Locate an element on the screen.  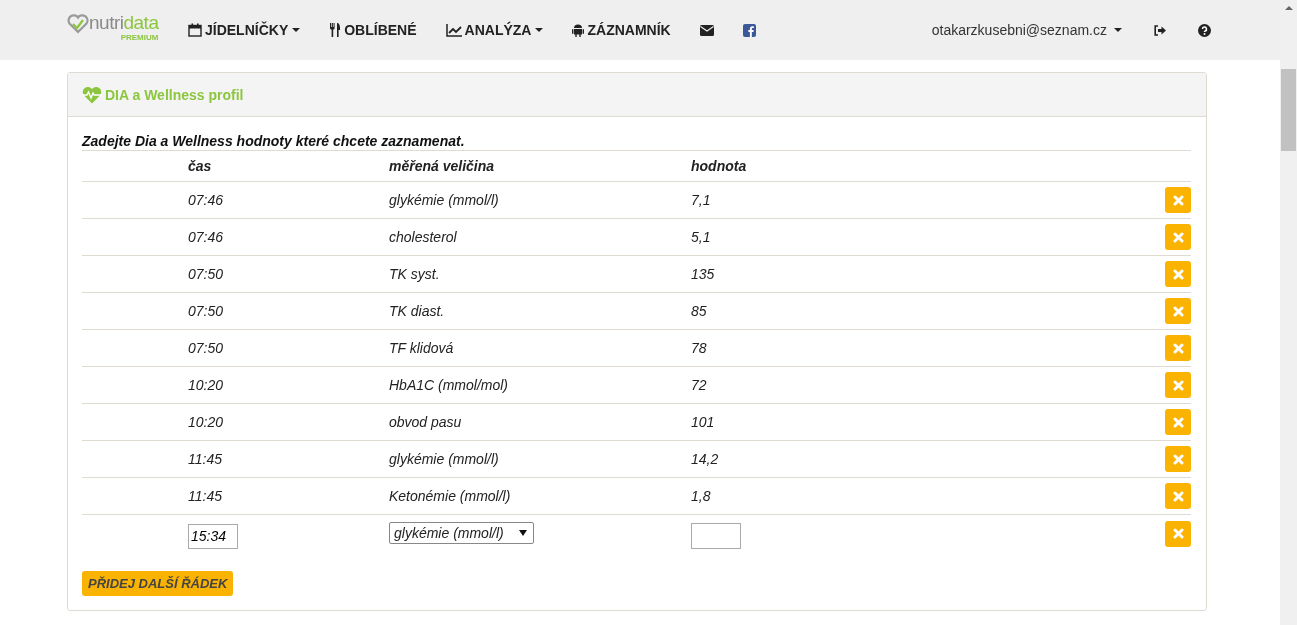
nav-link: ZÁZNAMNÍK is located at coordinates (621, 30).